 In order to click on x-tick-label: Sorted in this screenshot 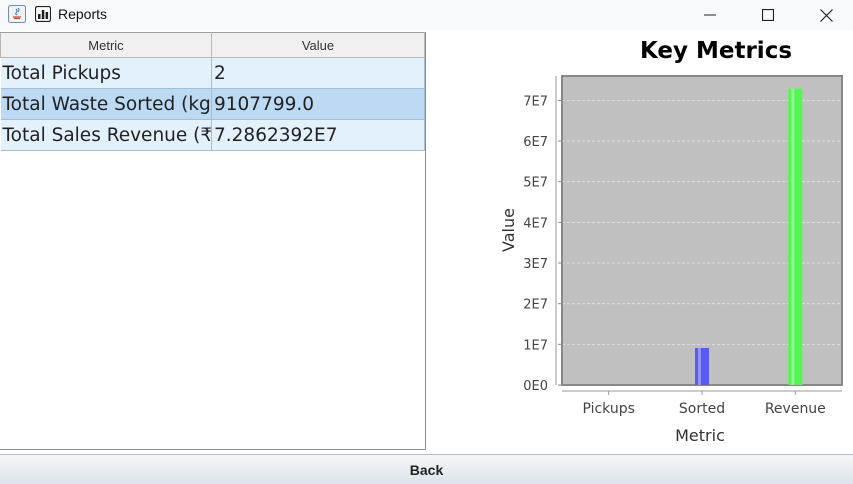, I will do `click(702, 409)`.